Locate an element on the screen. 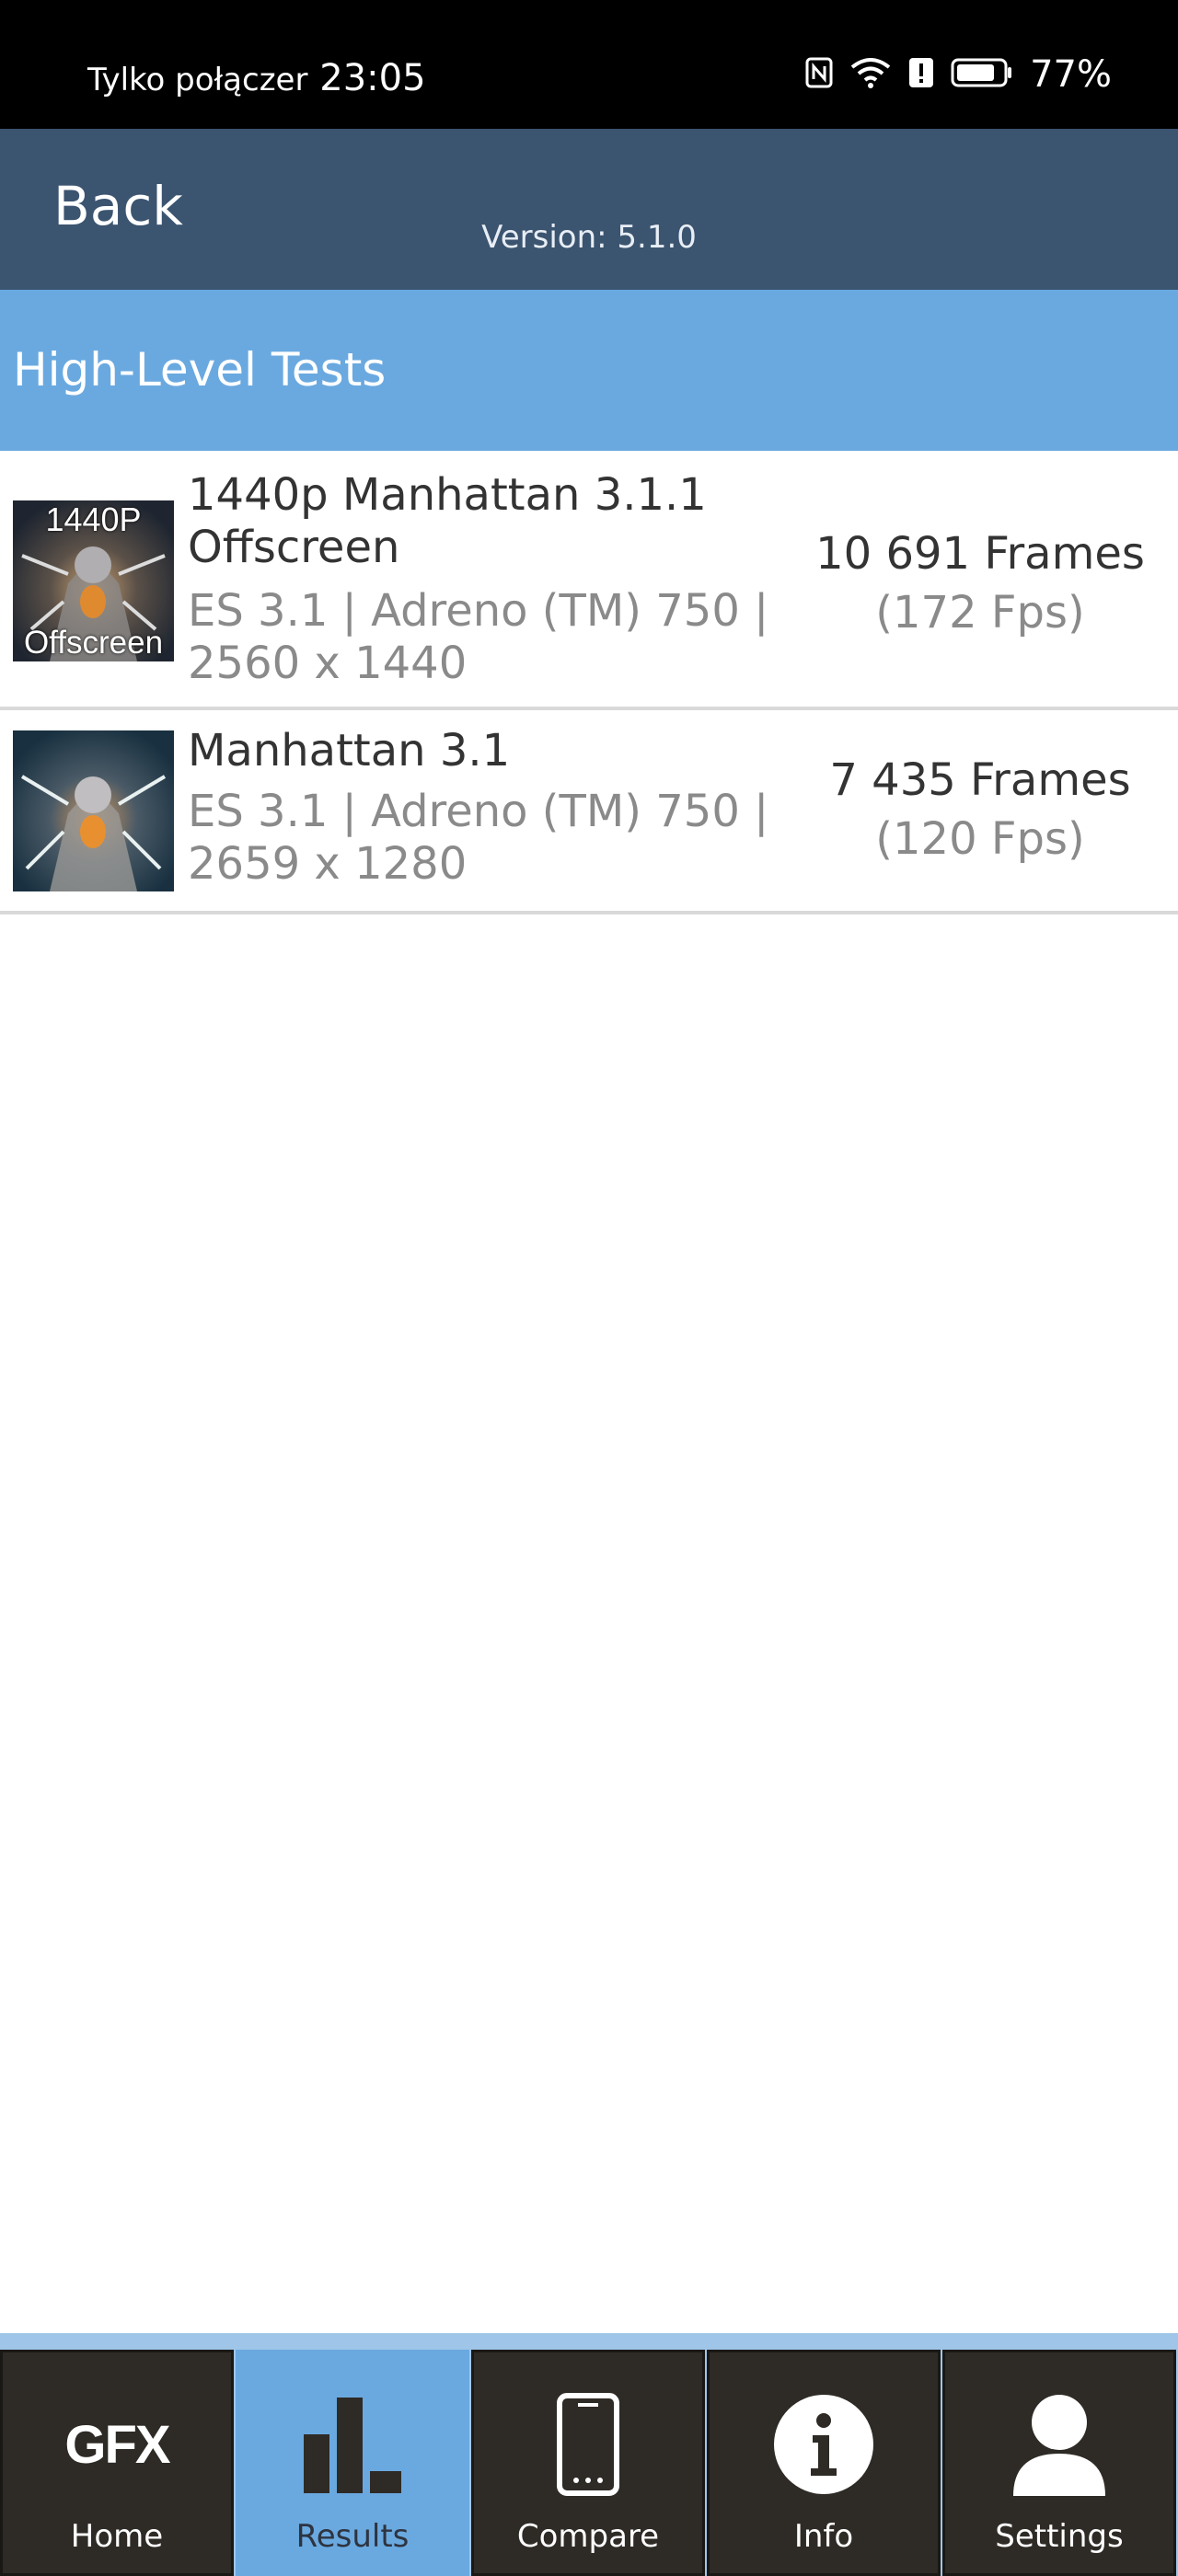 The width and height of the screenshot is (1178, 2576). user-icon is located at coordinates (1059, 2444).